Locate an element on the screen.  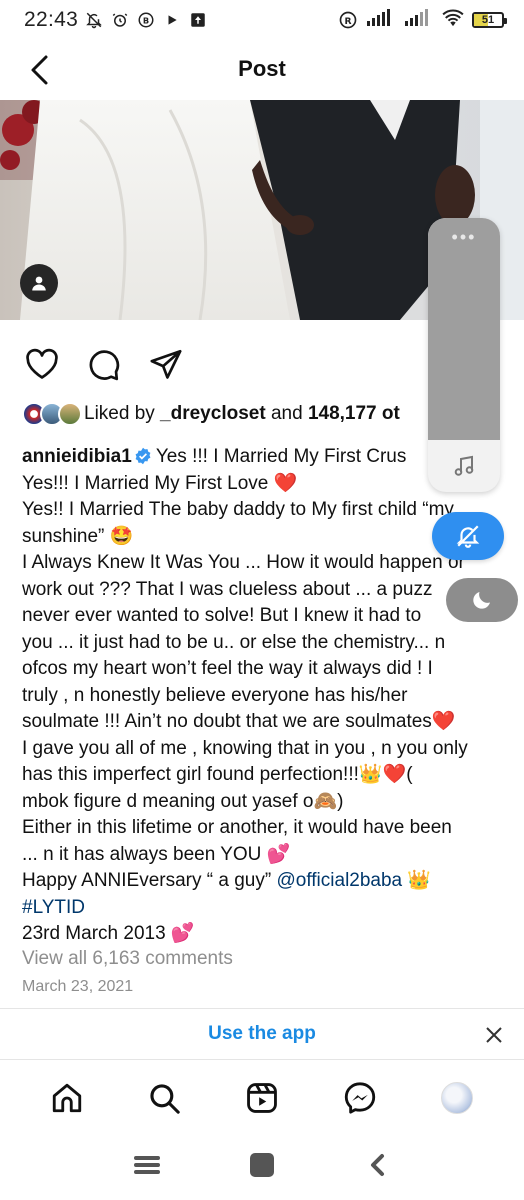
play-icon is located at coordinates (172, 20).